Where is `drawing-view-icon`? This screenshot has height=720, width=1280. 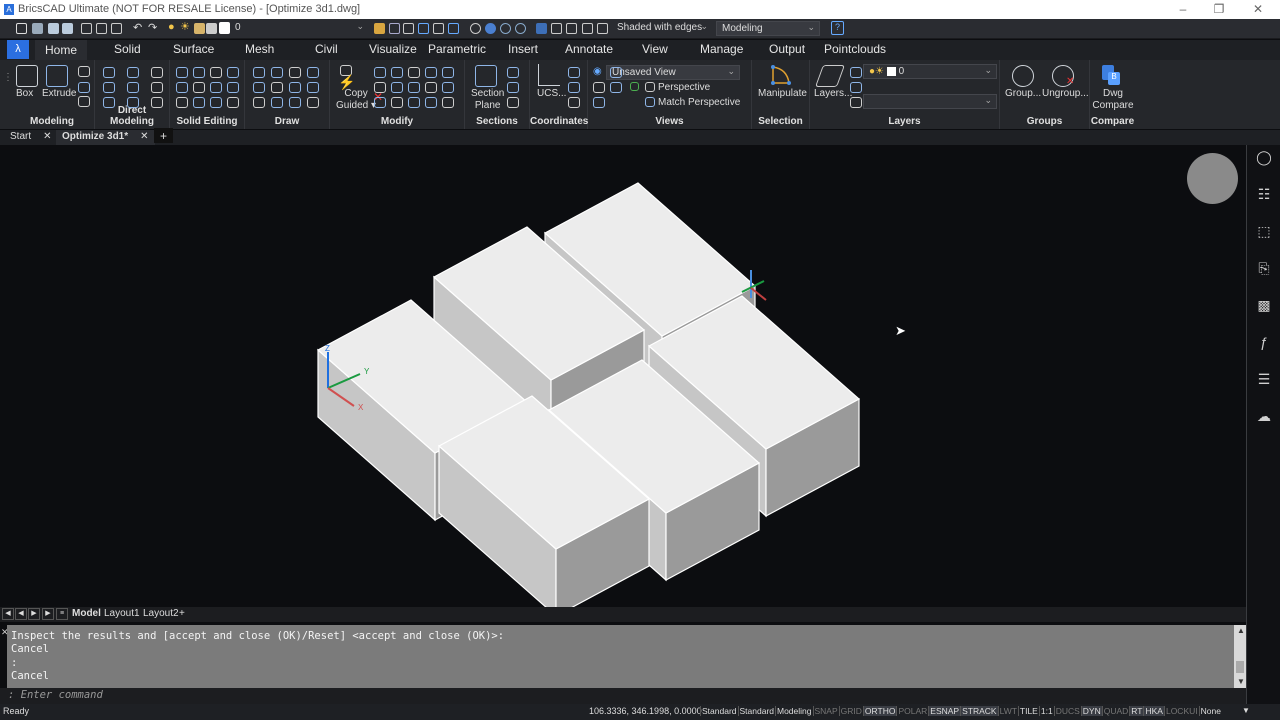
drawing-view-icon is located at coordinates (513, 102).